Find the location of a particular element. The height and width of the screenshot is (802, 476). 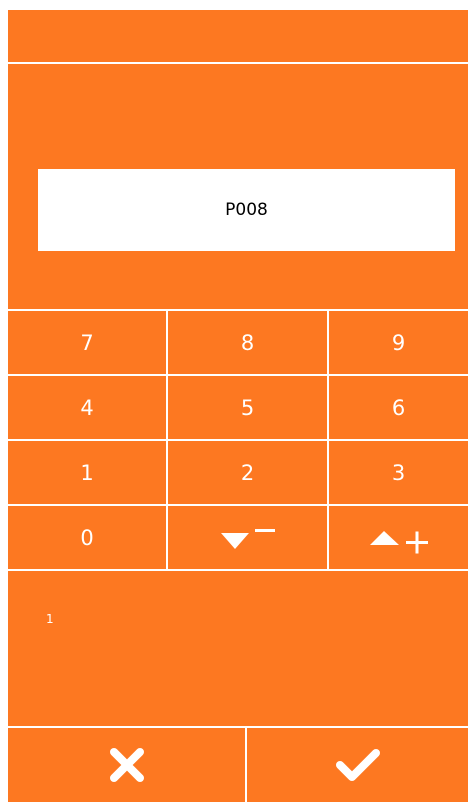

key-7: 7 is located at coordinates (87, 342).